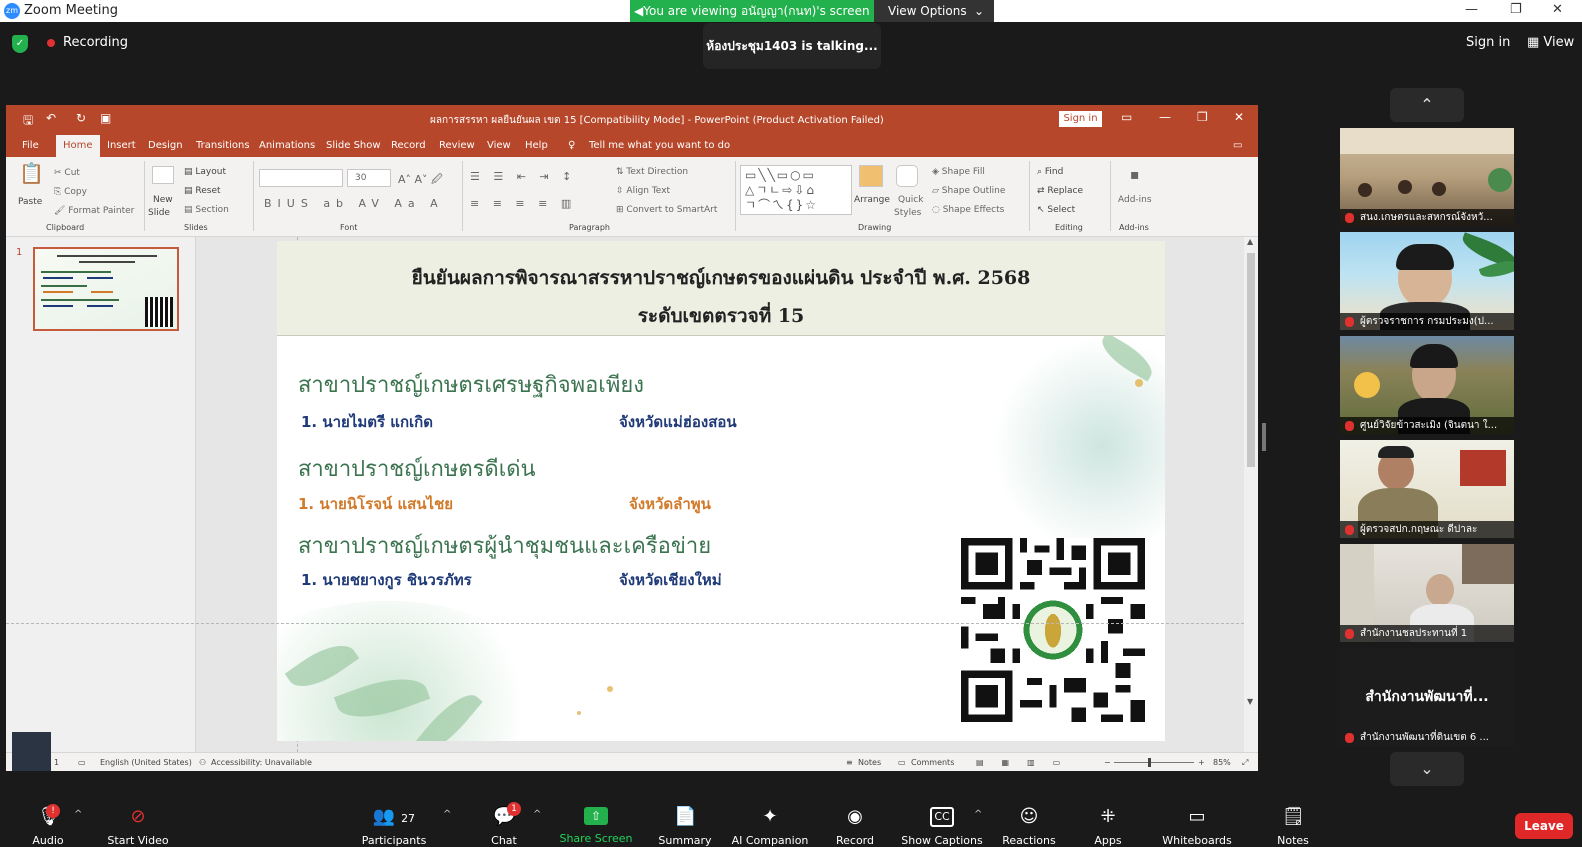  What do you see at coordinates (1427, 633) in the screenshot?
I see `participant-label: สำนักงานชลประทานที่ 1` at bounding box center [1427, 633].